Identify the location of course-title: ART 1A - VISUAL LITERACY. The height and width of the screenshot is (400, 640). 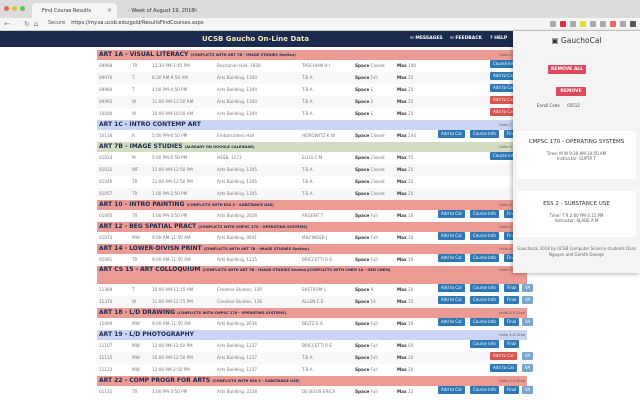
(143, 54).